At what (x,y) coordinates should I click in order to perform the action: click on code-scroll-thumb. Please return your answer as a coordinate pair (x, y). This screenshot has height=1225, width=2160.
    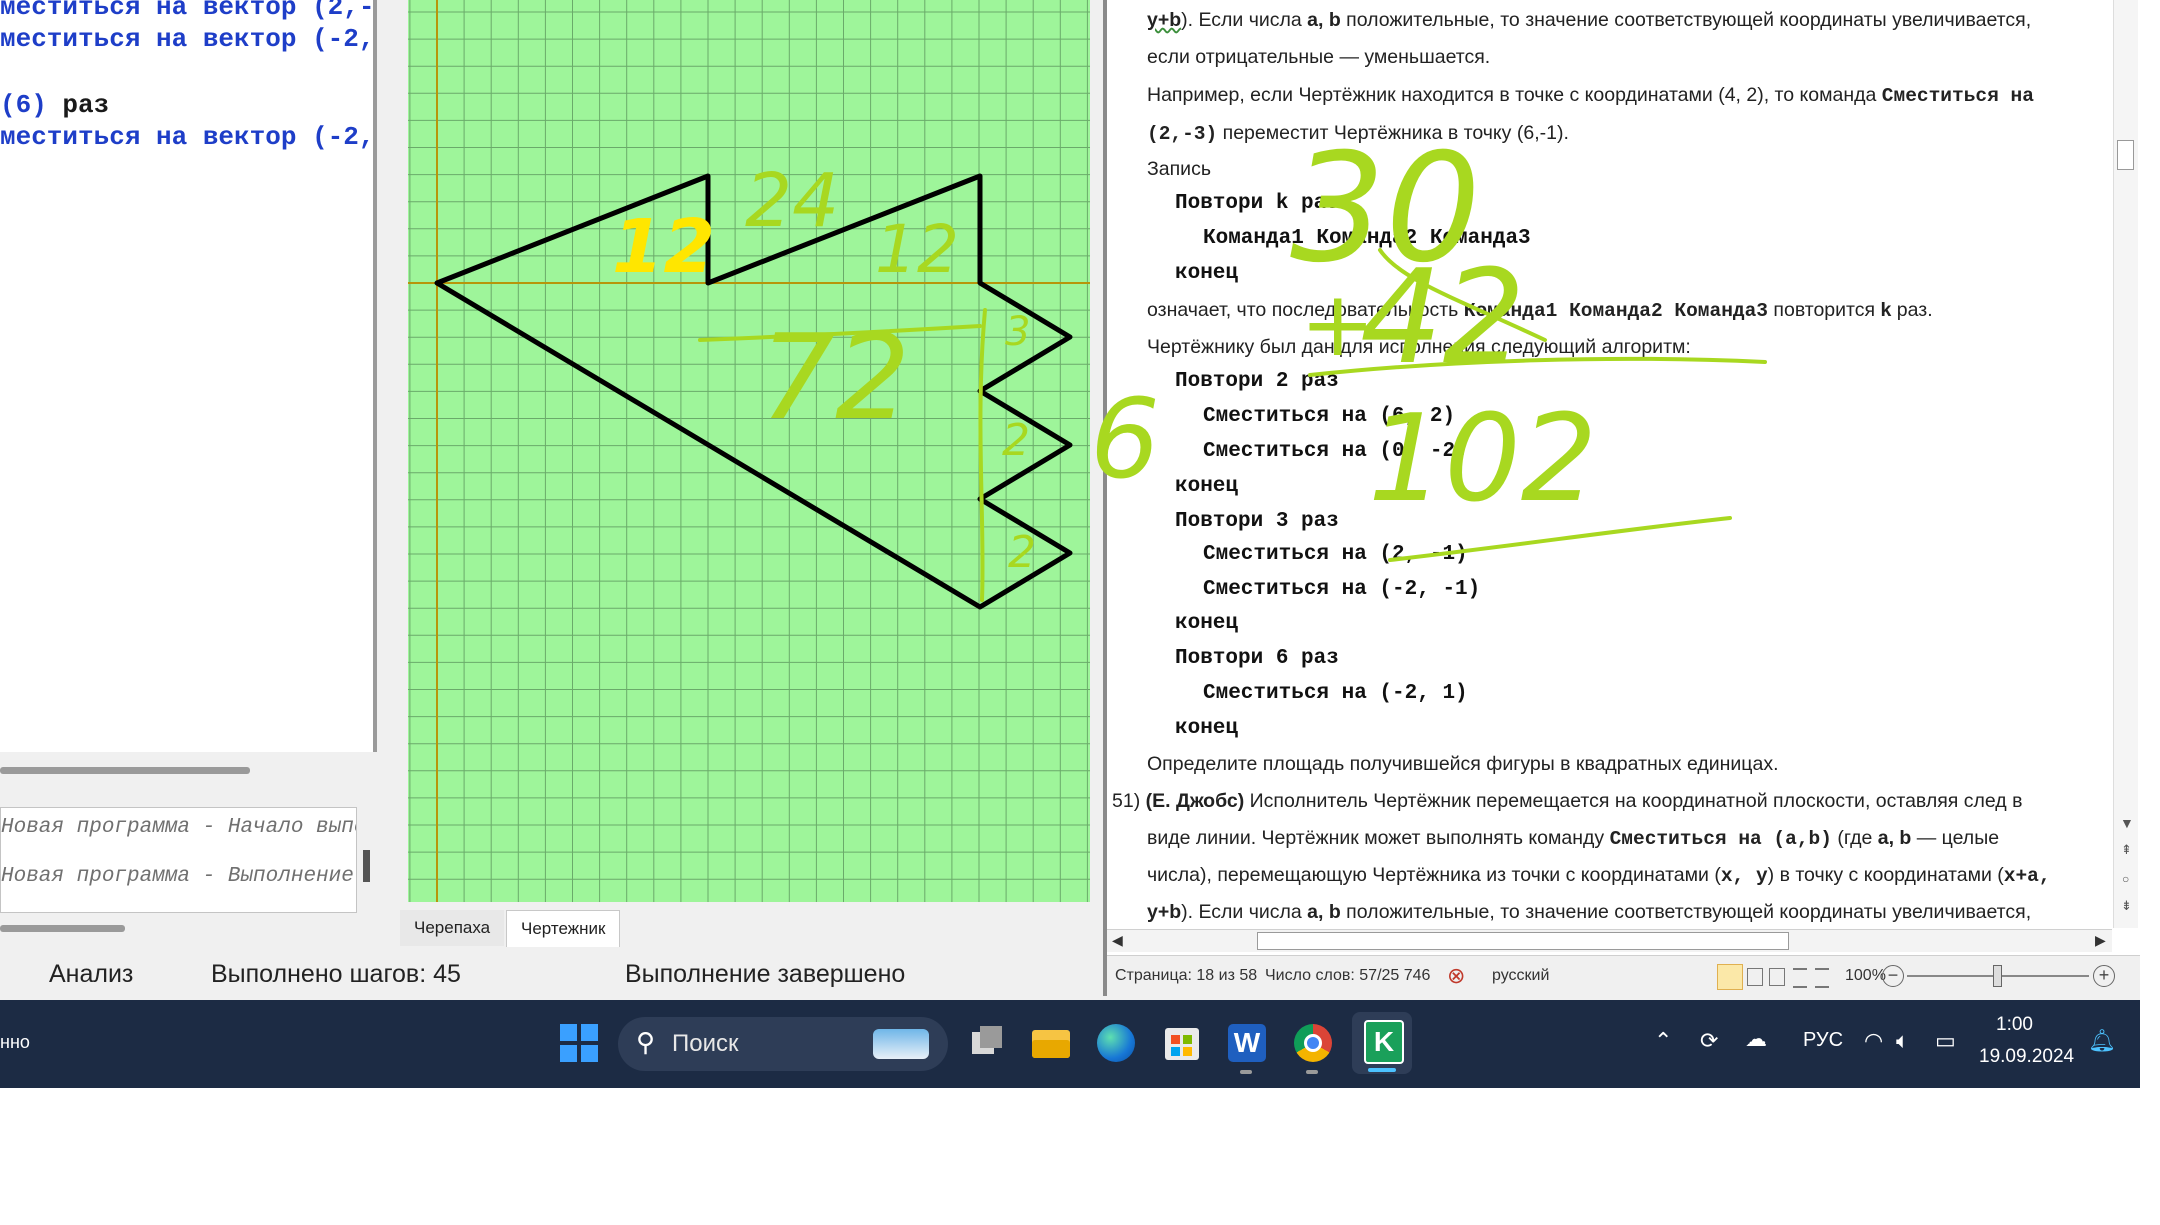
    Looking at the image, I should click on (125, 770).